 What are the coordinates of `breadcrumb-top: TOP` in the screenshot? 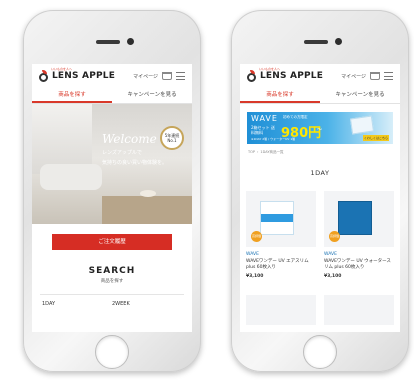 It's located at (251, 152).